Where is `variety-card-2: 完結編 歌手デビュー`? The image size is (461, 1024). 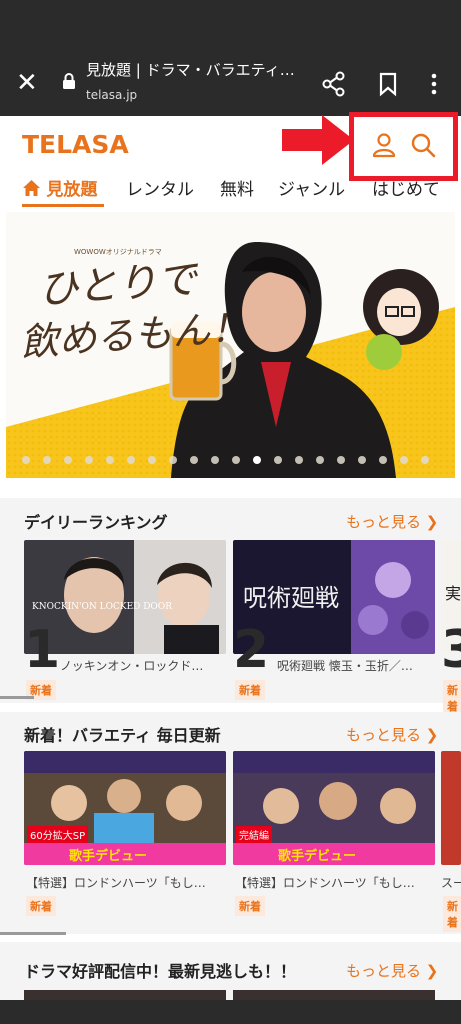
variety-card-2: 完結編 歌手デビュー is located at coordinates (334, 808).